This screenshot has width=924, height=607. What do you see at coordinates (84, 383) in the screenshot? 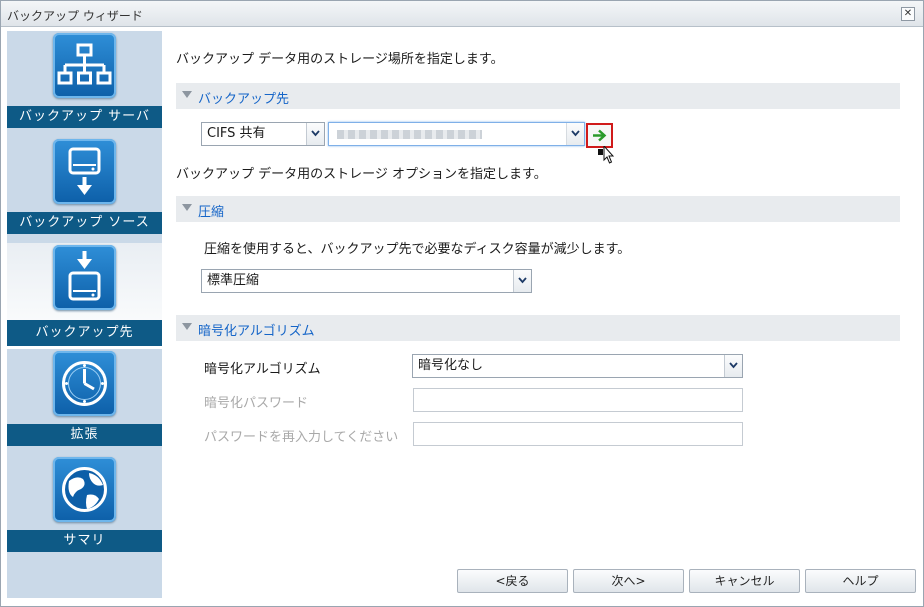
I see `clock-icon` at bounding box center [84, 383].